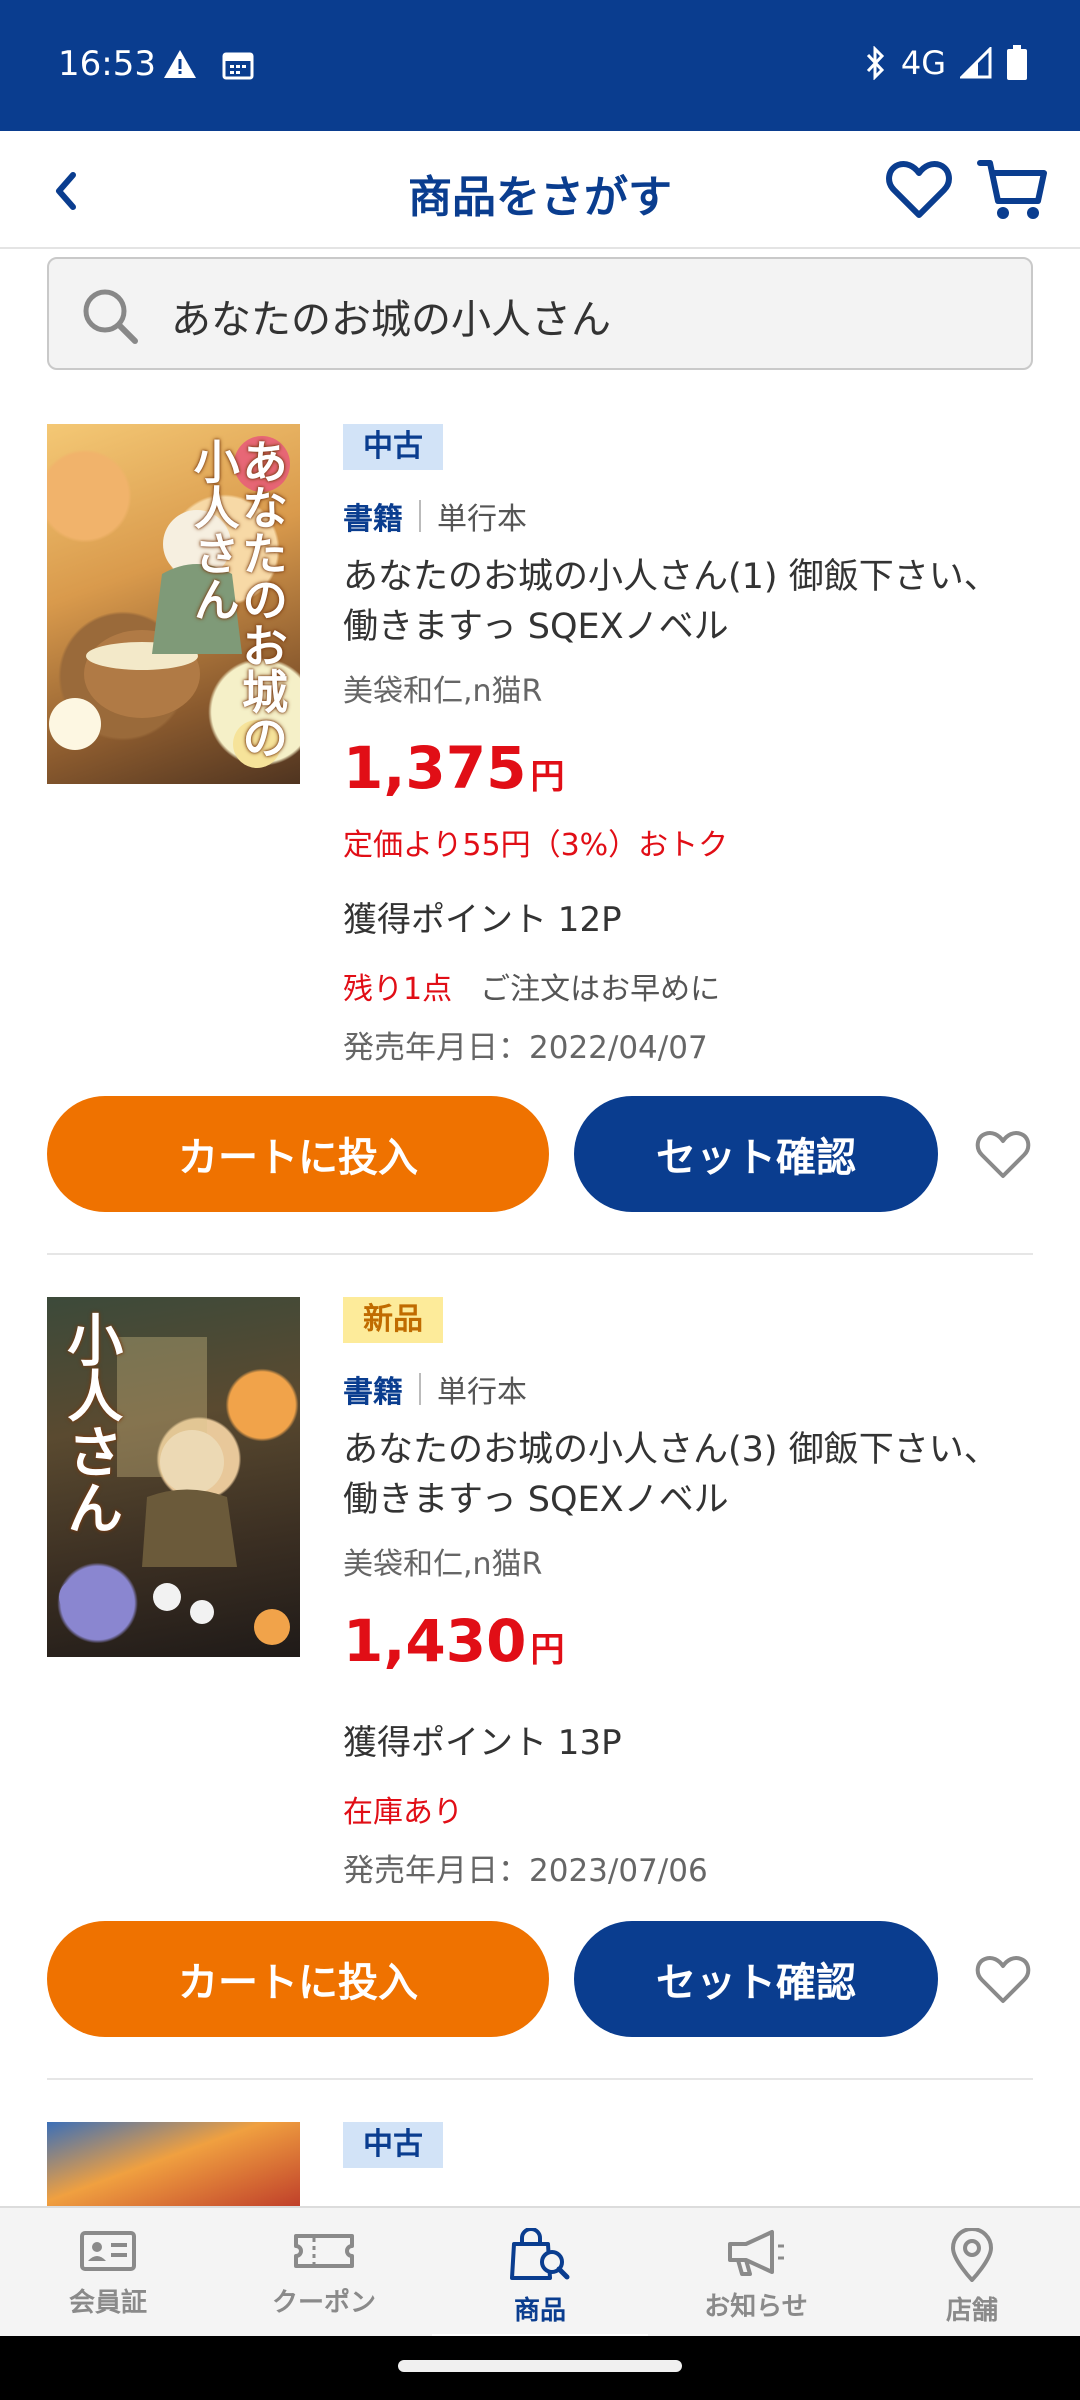  What do you see at coordinates (683, 602) in the screenshot?
I see `product-title: あなたのお城の小人さん(1) 御飯下さい、働きますっ SQEXノベル` at bounding box center [683, 602].